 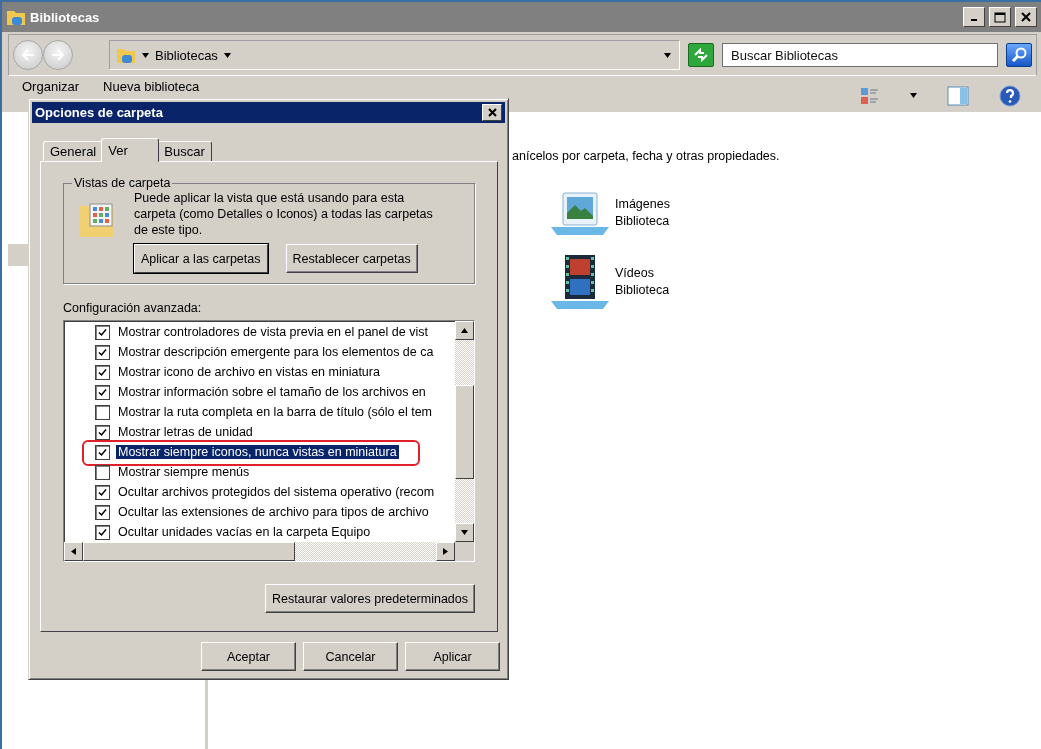 What do you see at coordinates (73, 151) in the screenshot?
I see `tab: General` at bounding box center [73, 151].